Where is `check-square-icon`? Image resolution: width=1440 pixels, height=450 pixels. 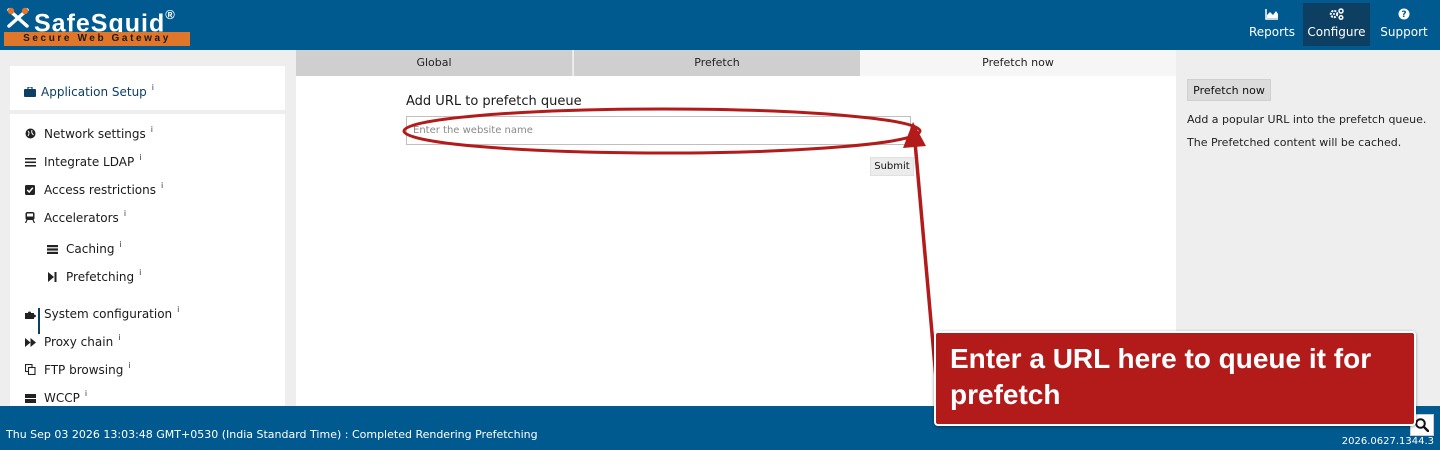 check-square-icon is located at coordinates (30, 191).